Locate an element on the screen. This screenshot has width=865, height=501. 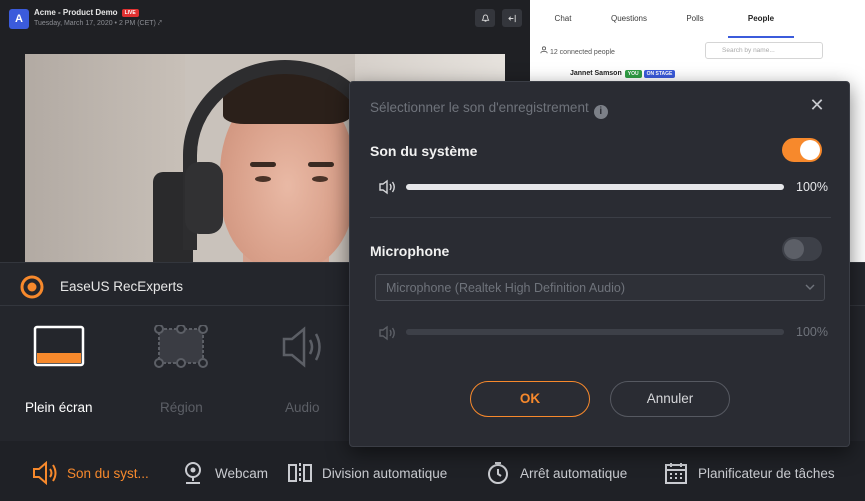
auto-split-button: Division automatique is located at coordinates (367, 473).